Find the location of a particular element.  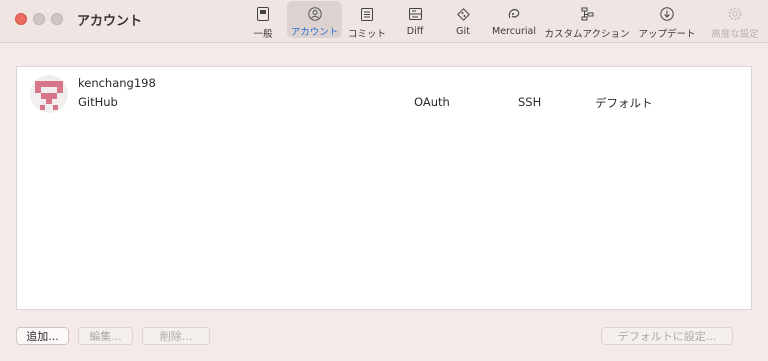

account-protocol: SSH is located at coordinates (530, 102).